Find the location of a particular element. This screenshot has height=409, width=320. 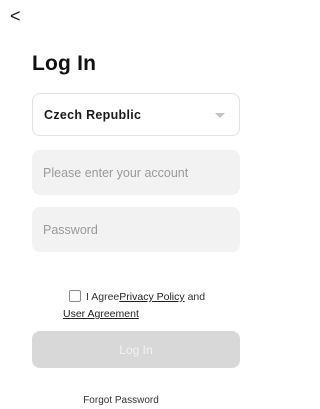

account-input is located at coordinates (136, 172).